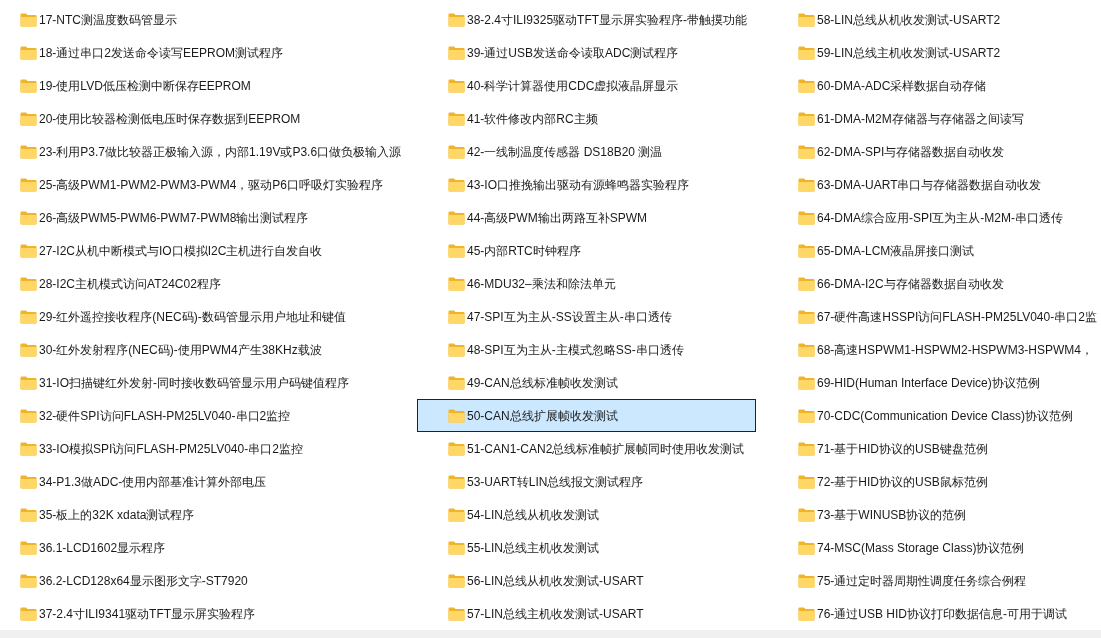  Describe the element at coordinates (169, 547) in the screenshot. I see `folder-item: 36.1-LCD1602显示程序` at that location.